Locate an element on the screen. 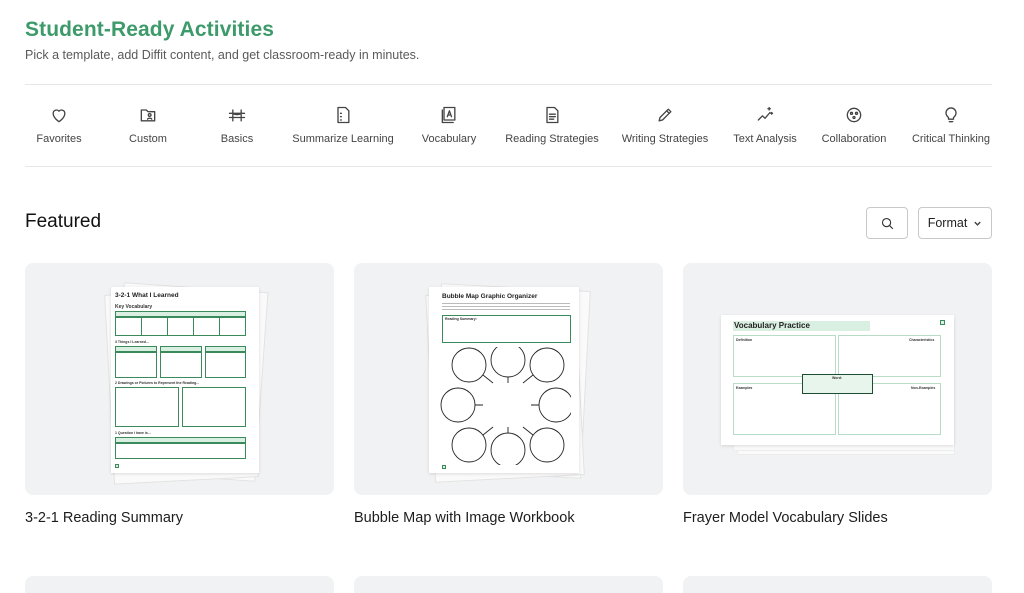 This screenshot has height=593, width=1024. category-vocabulary: Vocabulary is located at coordinates (449, 120).